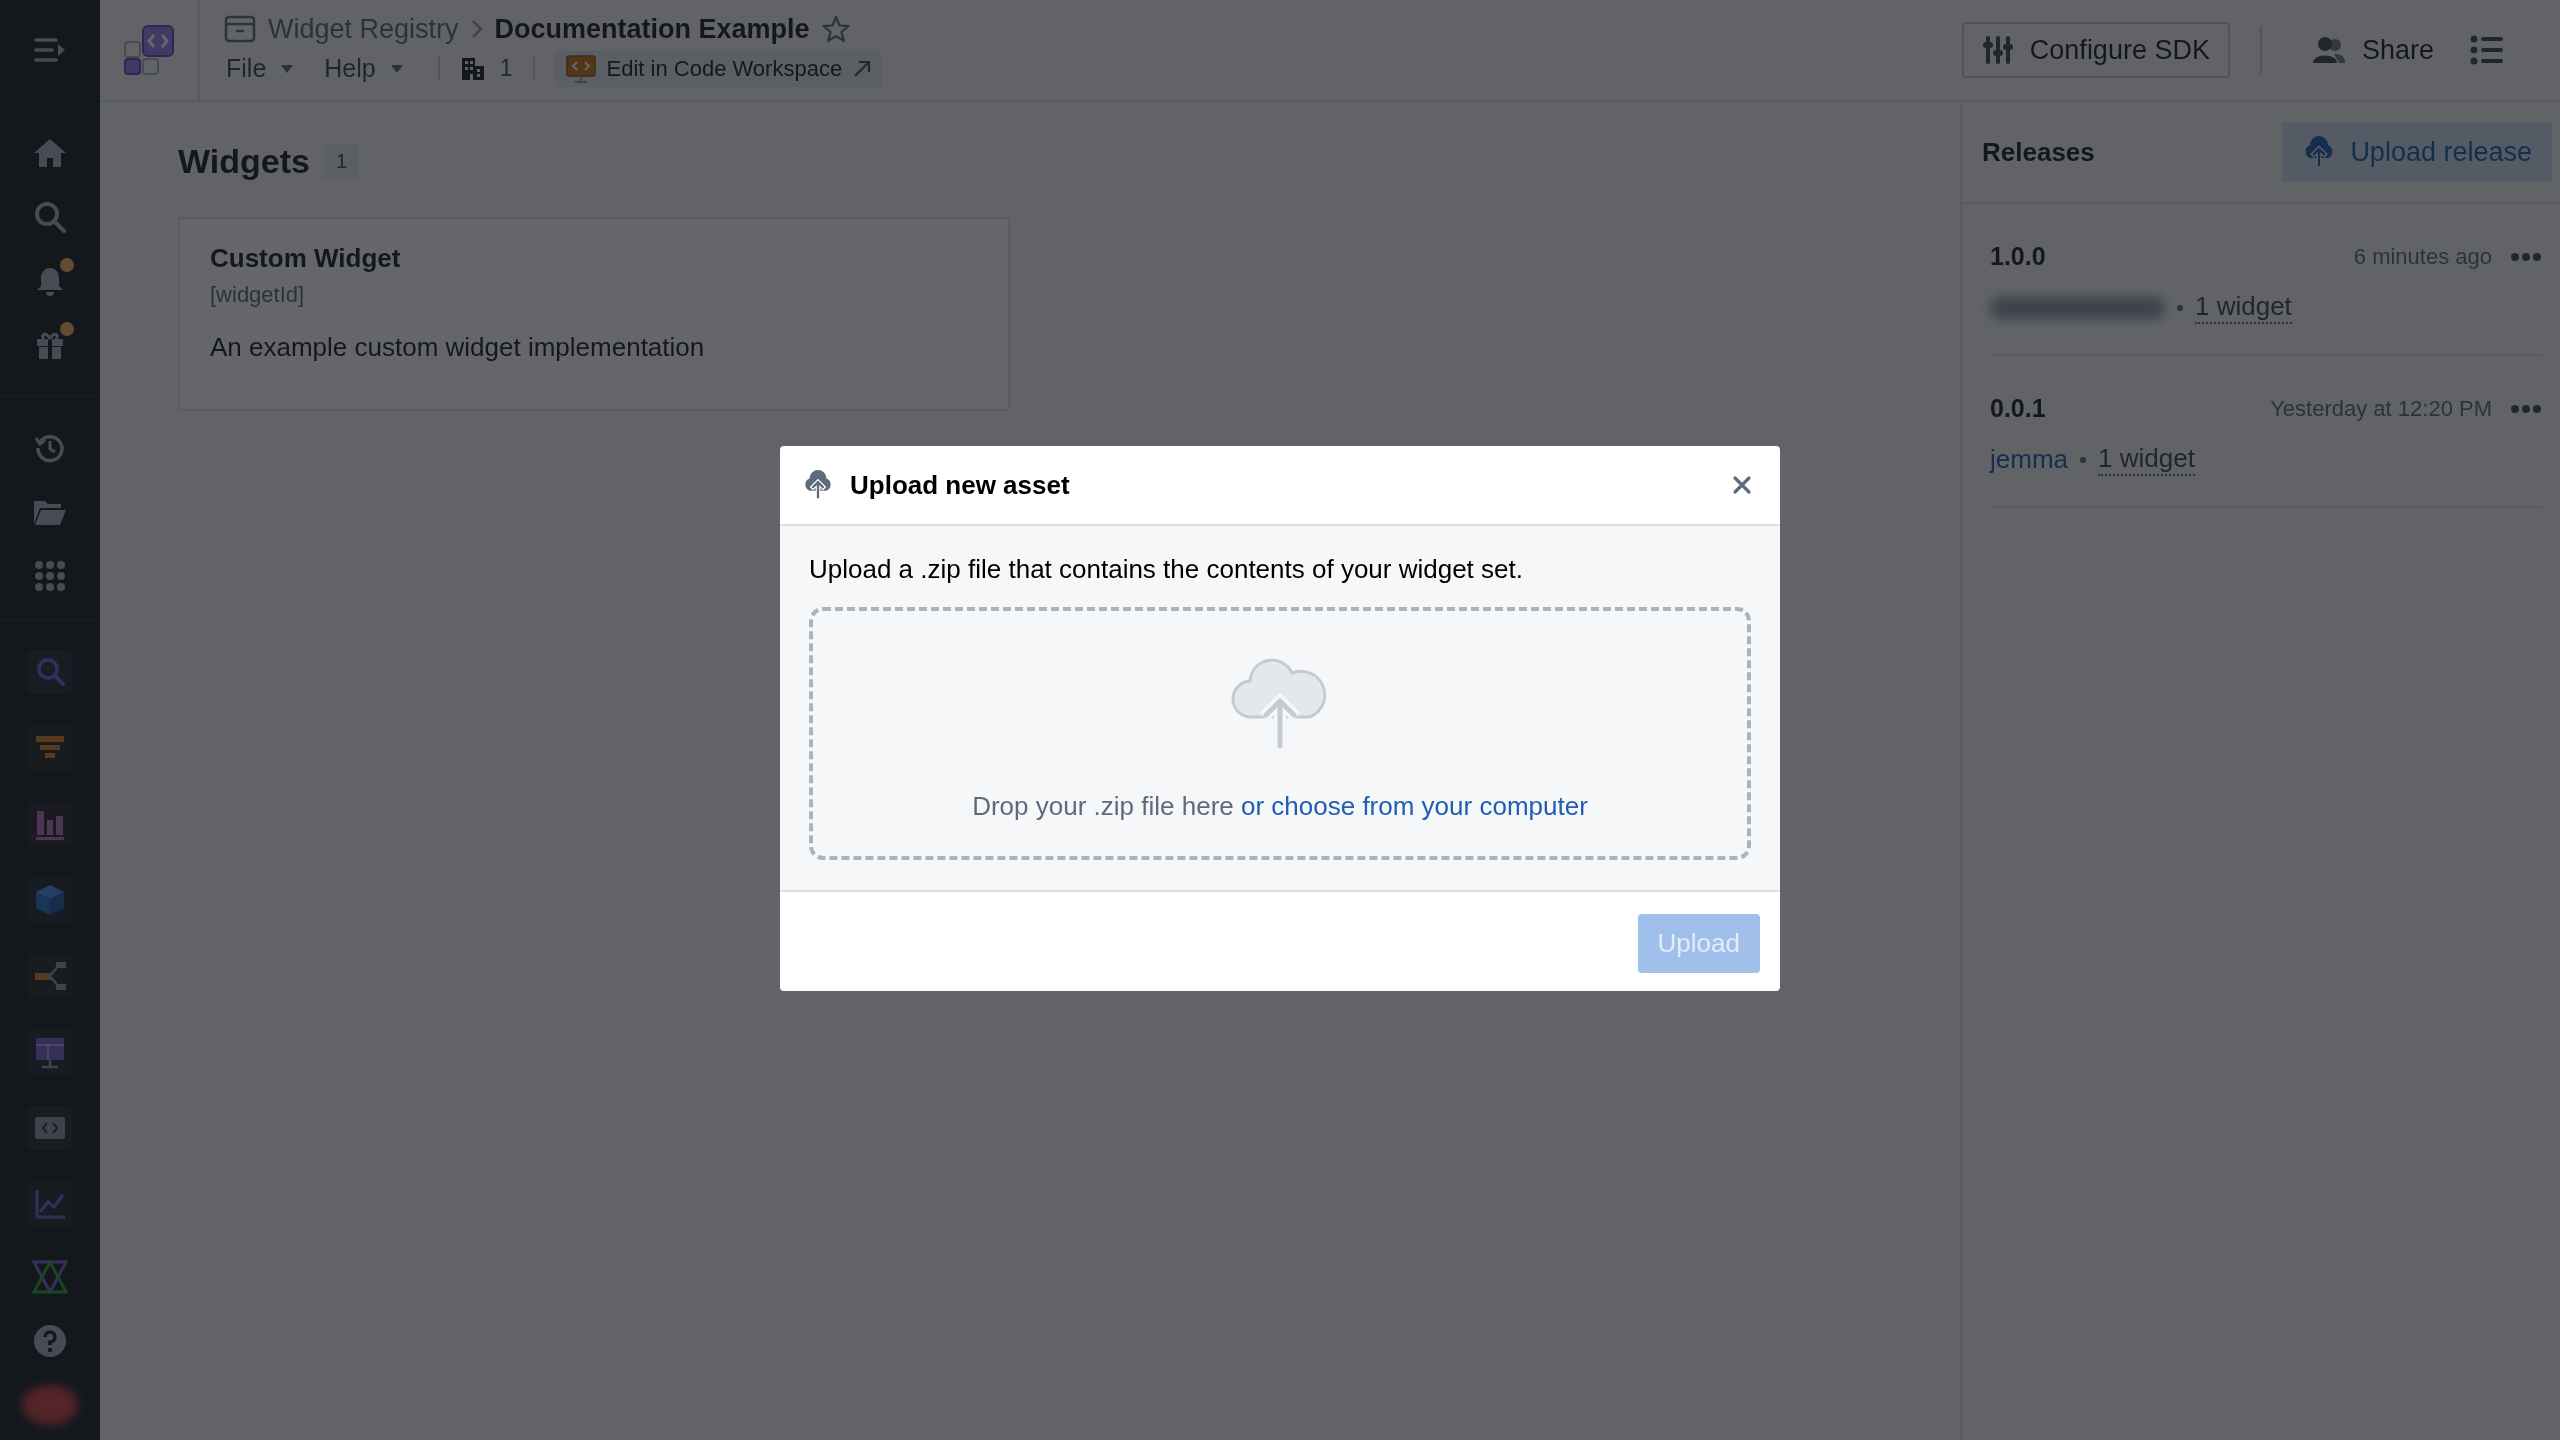 This screenshot has width=2560, height=1440. What do you see at coordinates (718, 68) in the screenshot?
I see `edit-in-code-workspace-button: Edit in Code Workspace` at bounding box center [718, 68].